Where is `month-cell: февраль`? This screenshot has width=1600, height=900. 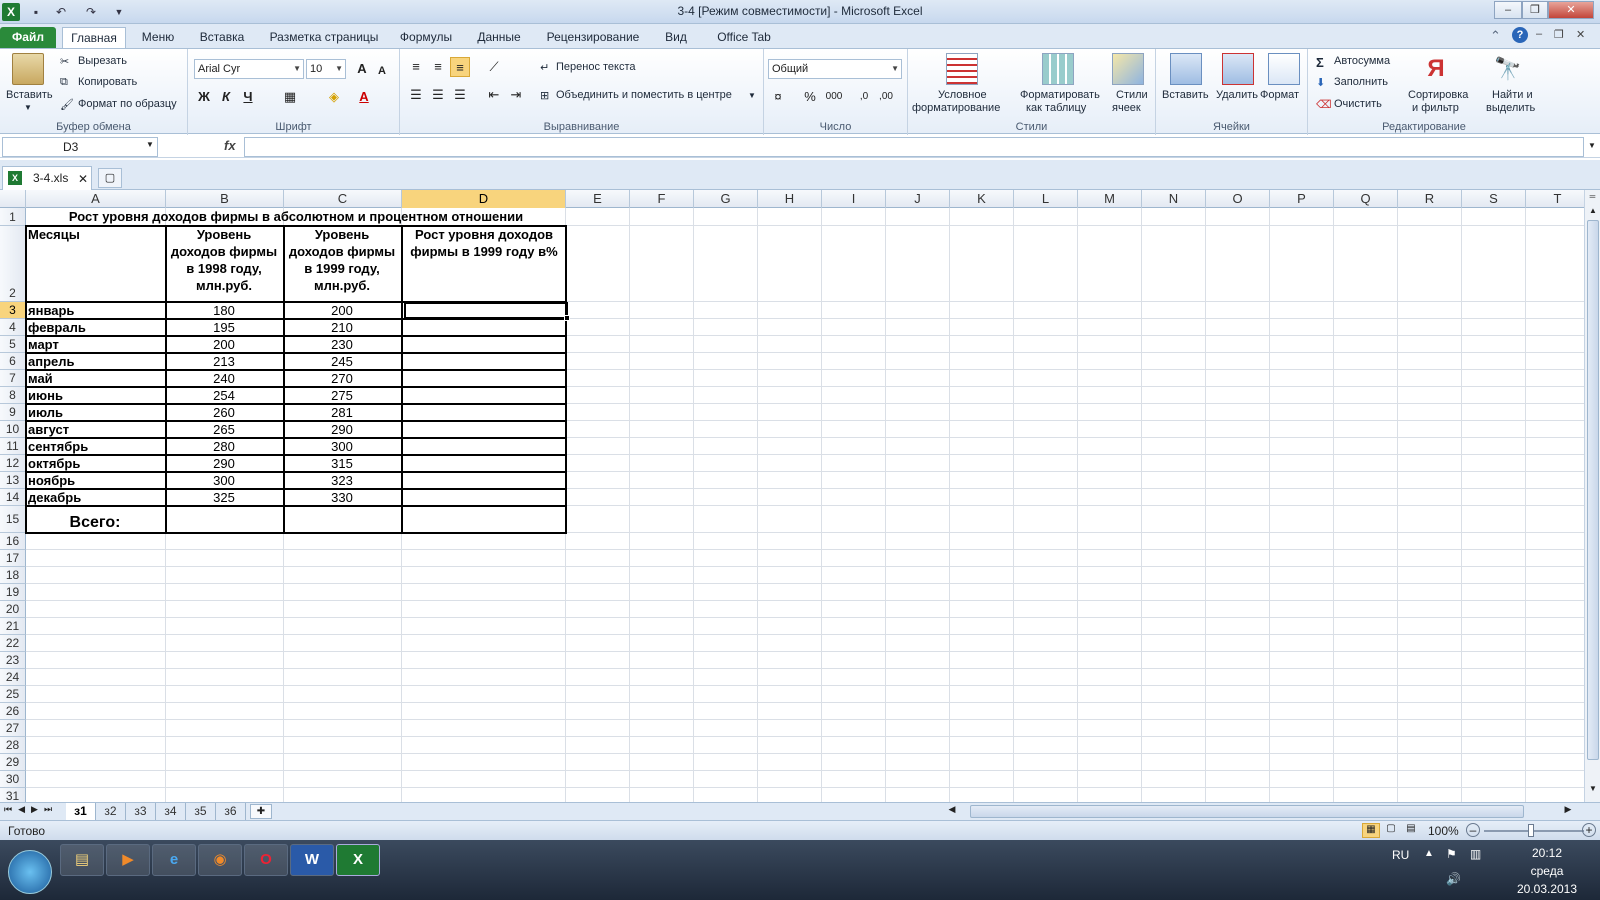
month-cell: февраль is located at coordinates (96, 327).